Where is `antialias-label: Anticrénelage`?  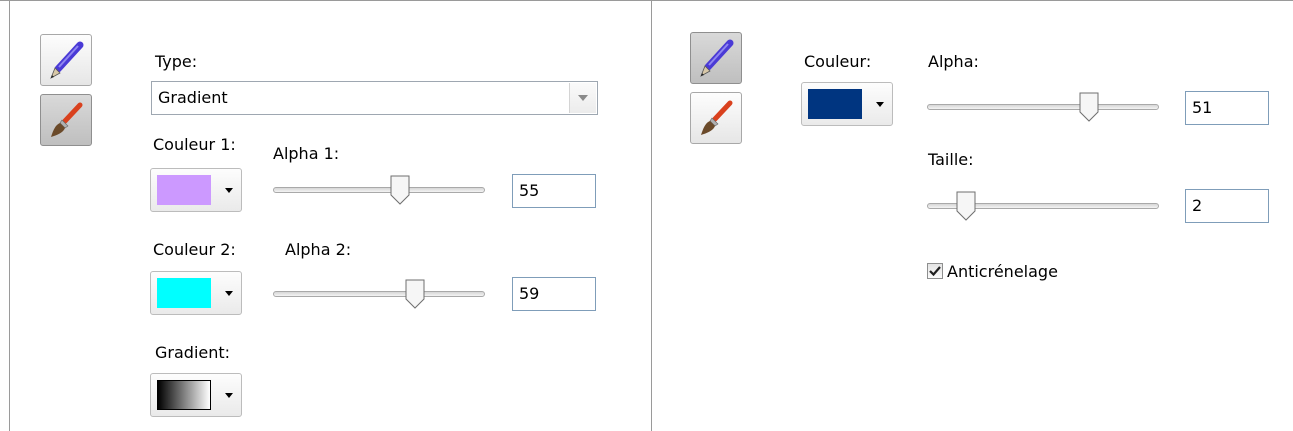 antialias-label: Anticrénelage is located at coordinates (1002, 271).